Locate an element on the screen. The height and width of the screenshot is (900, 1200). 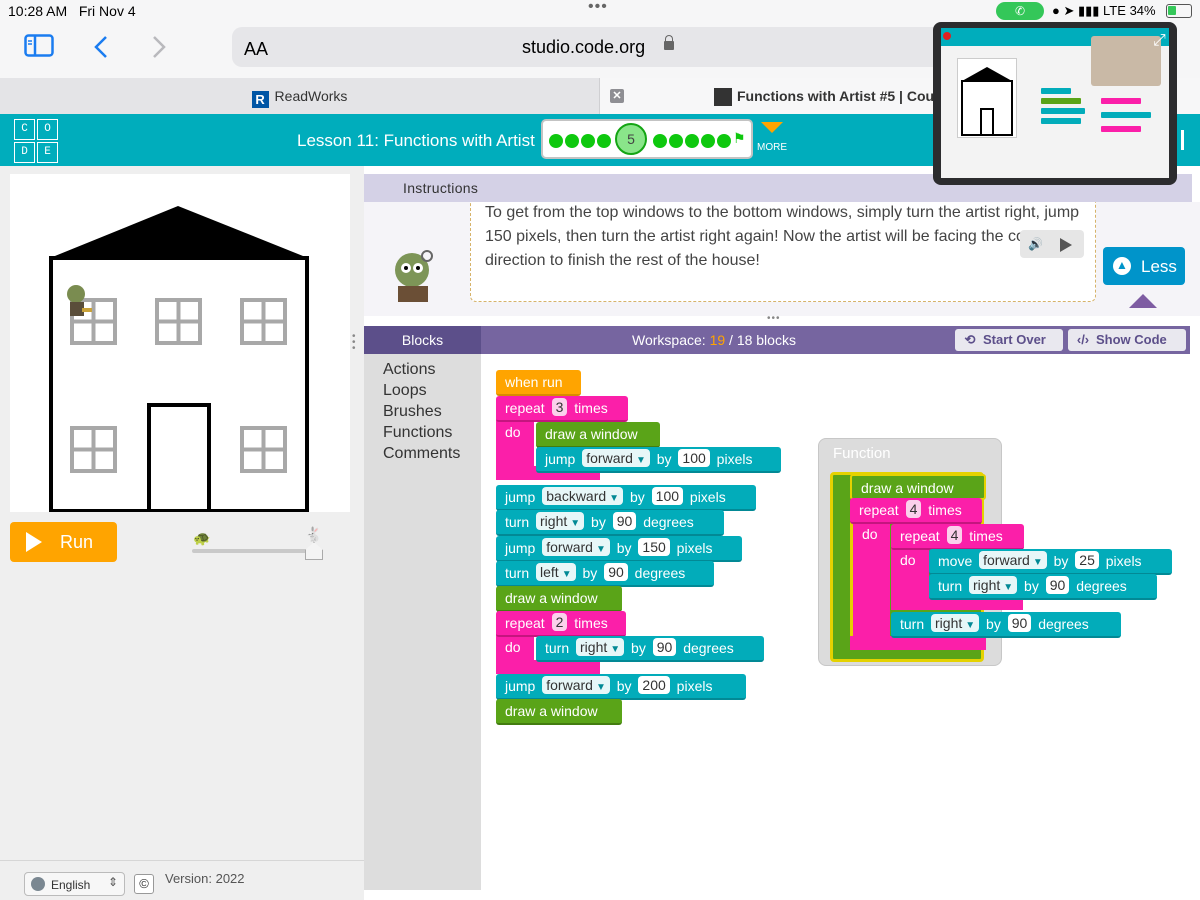
repeat-count-field: 3 is located at coordinates (559, 407).